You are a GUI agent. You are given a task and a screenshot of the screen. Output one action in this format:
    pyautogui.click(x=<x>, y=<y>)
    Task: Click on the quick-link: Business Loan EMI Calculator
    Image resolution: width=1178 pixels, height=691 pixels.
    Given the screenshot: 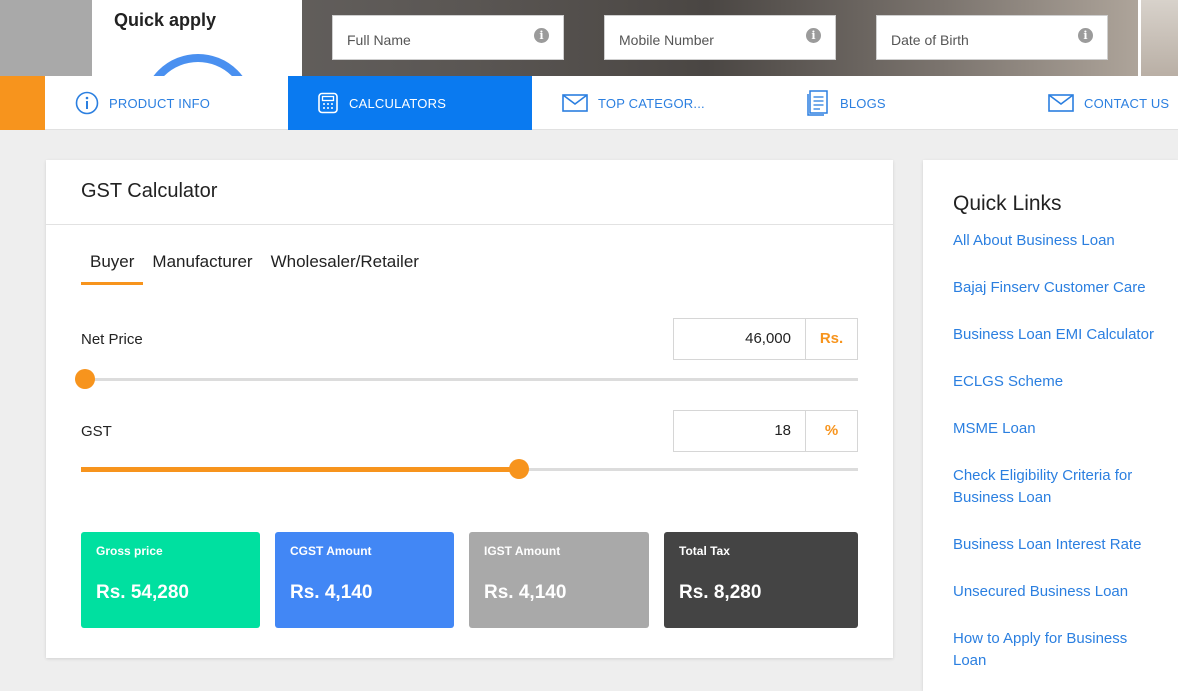 What is the action you would take?
    pyautogui.click(x=1065, y=335)
    